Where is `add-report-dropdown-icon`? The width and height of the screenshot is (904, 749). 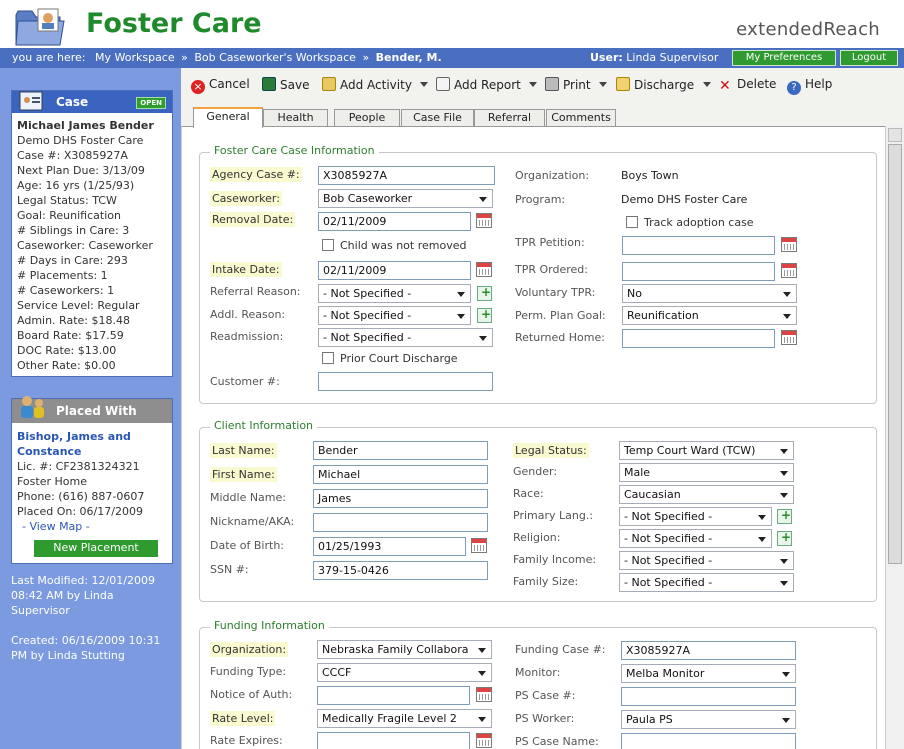
add-report-dropdown-icon is located at coordinates (533, 84).